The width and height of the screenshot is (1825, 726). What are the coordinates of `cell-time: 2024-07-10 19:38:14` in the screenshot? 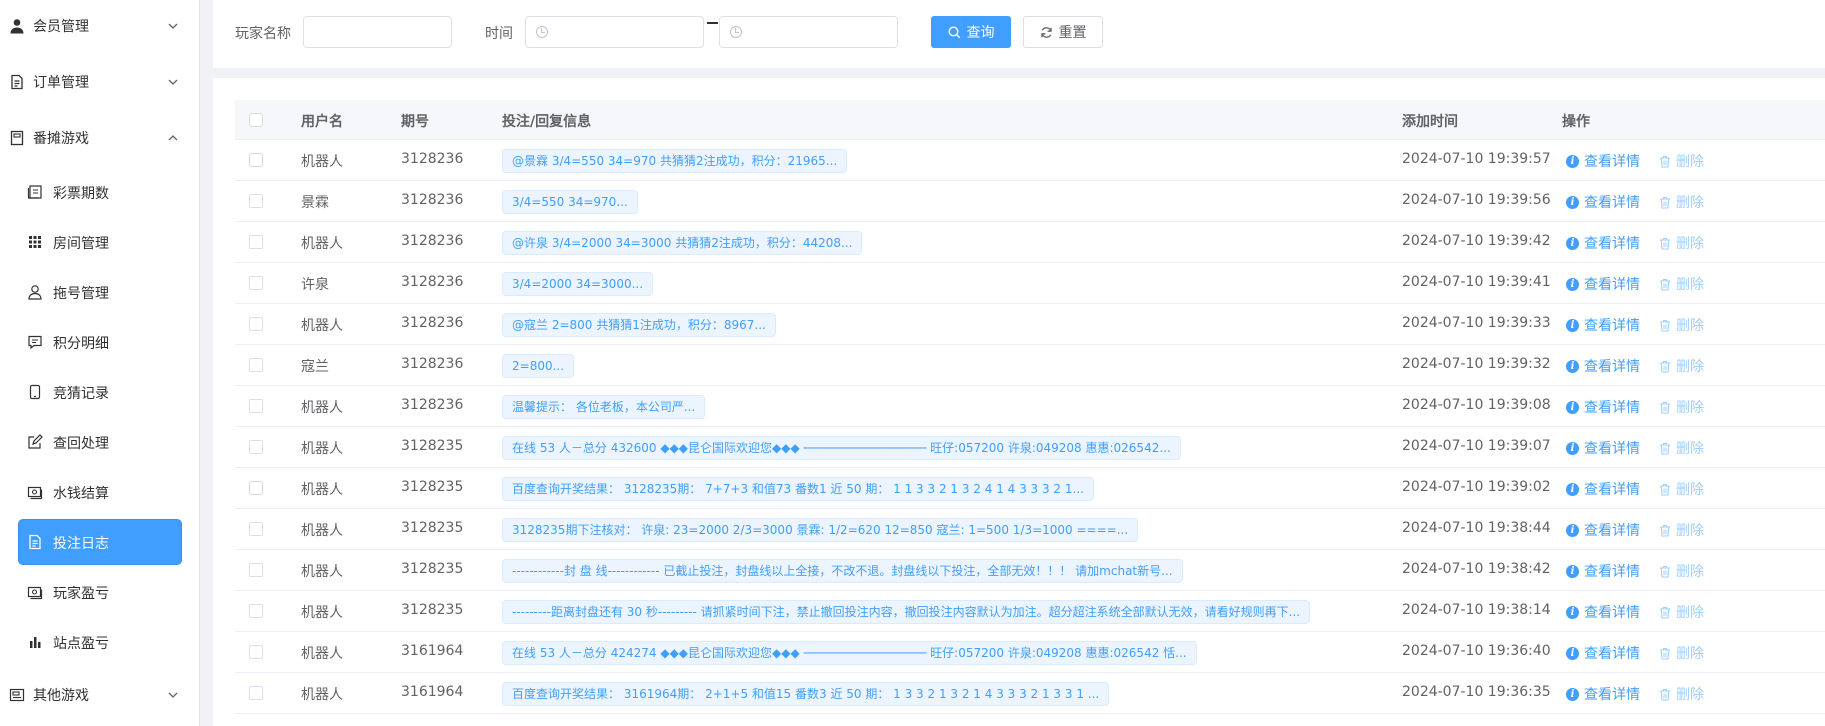 It's located at (1476, 610).